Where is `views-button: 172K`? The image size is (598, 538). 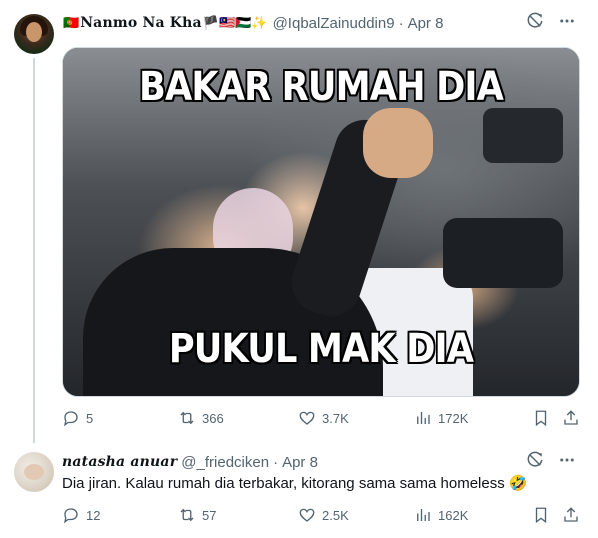 views-button: 172K is located at coordinates (441, 418).